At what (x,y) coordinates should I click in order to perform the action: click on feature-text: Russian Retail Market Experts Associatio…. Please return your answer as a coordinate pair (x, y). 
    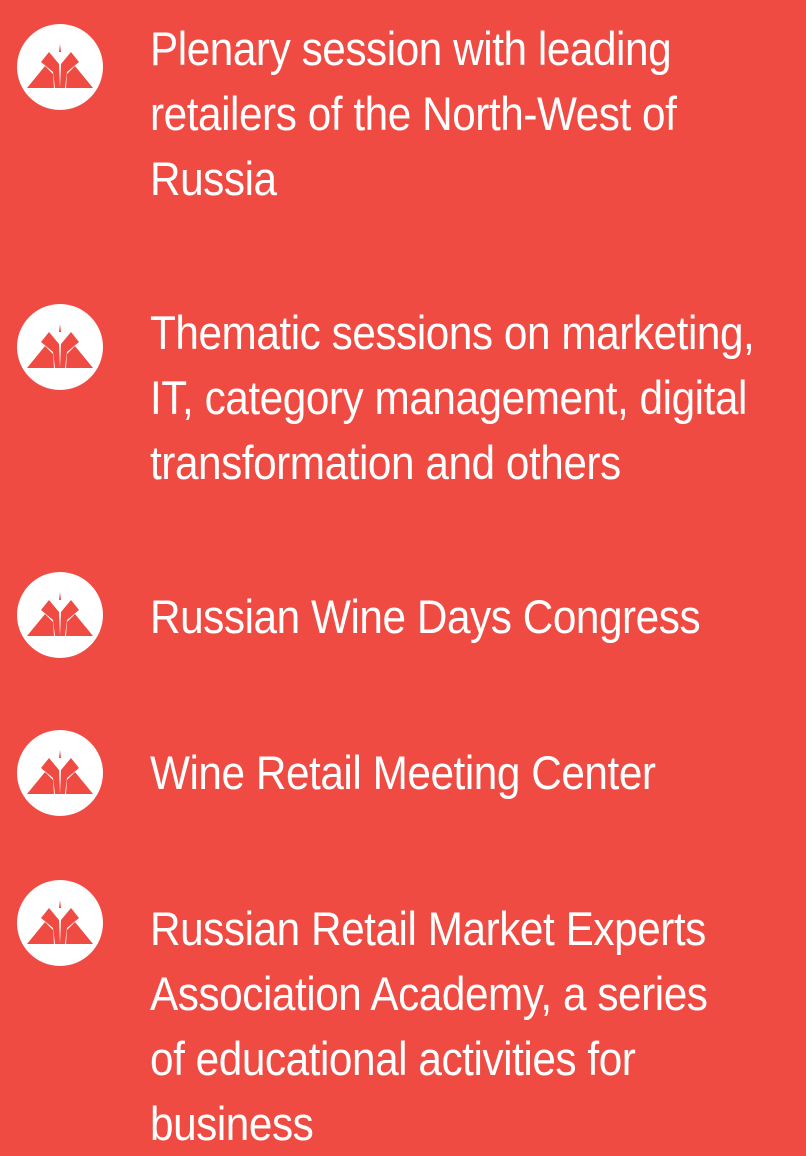
    Looking at the image, I should click on (429, 1026).